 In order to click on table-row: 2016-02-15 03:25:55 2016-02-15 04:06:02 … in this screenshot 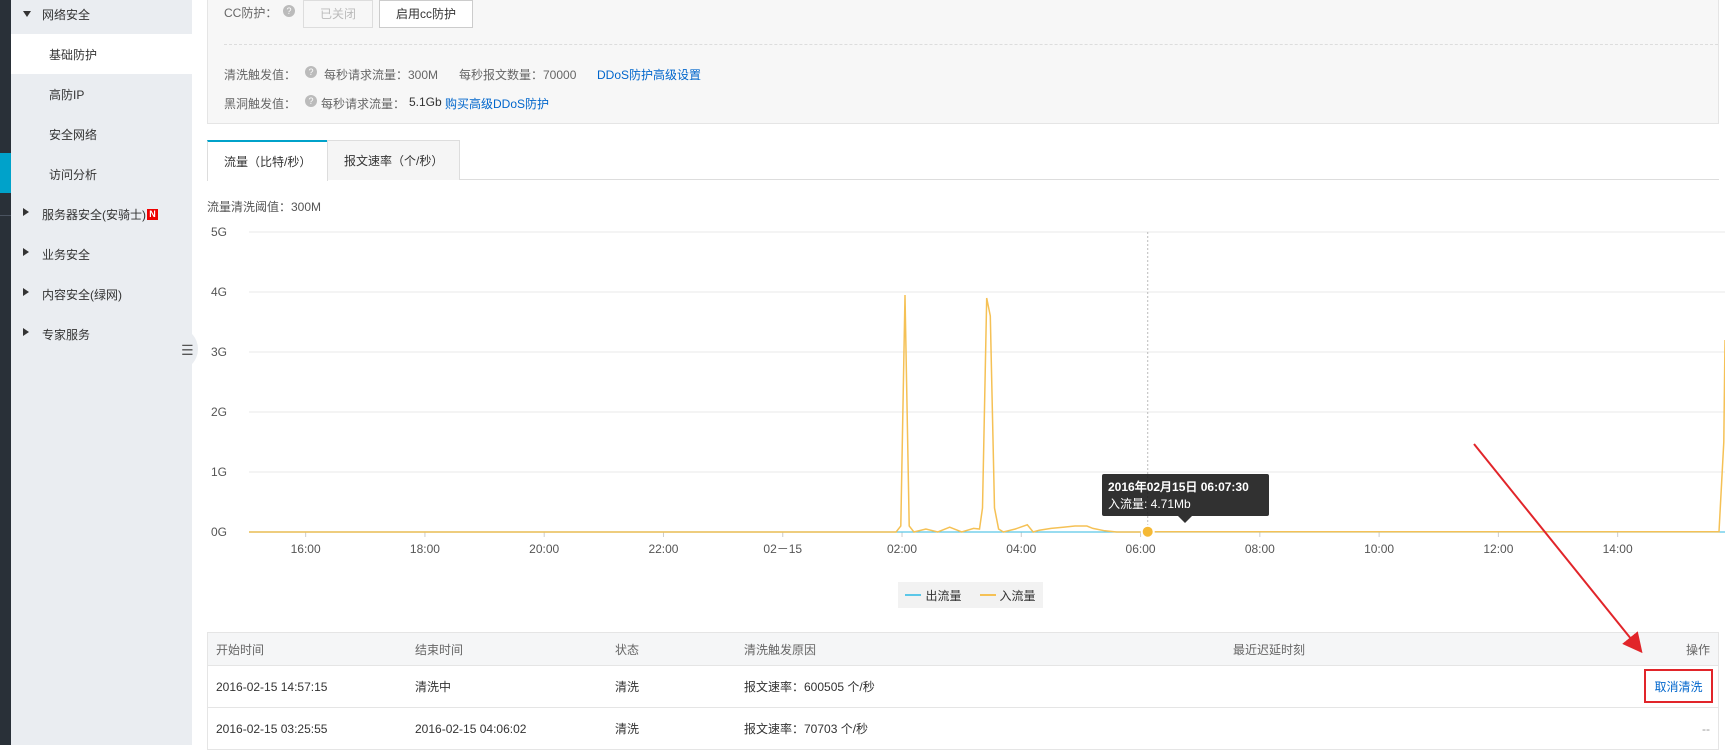, I will do `click(963, 729)`.